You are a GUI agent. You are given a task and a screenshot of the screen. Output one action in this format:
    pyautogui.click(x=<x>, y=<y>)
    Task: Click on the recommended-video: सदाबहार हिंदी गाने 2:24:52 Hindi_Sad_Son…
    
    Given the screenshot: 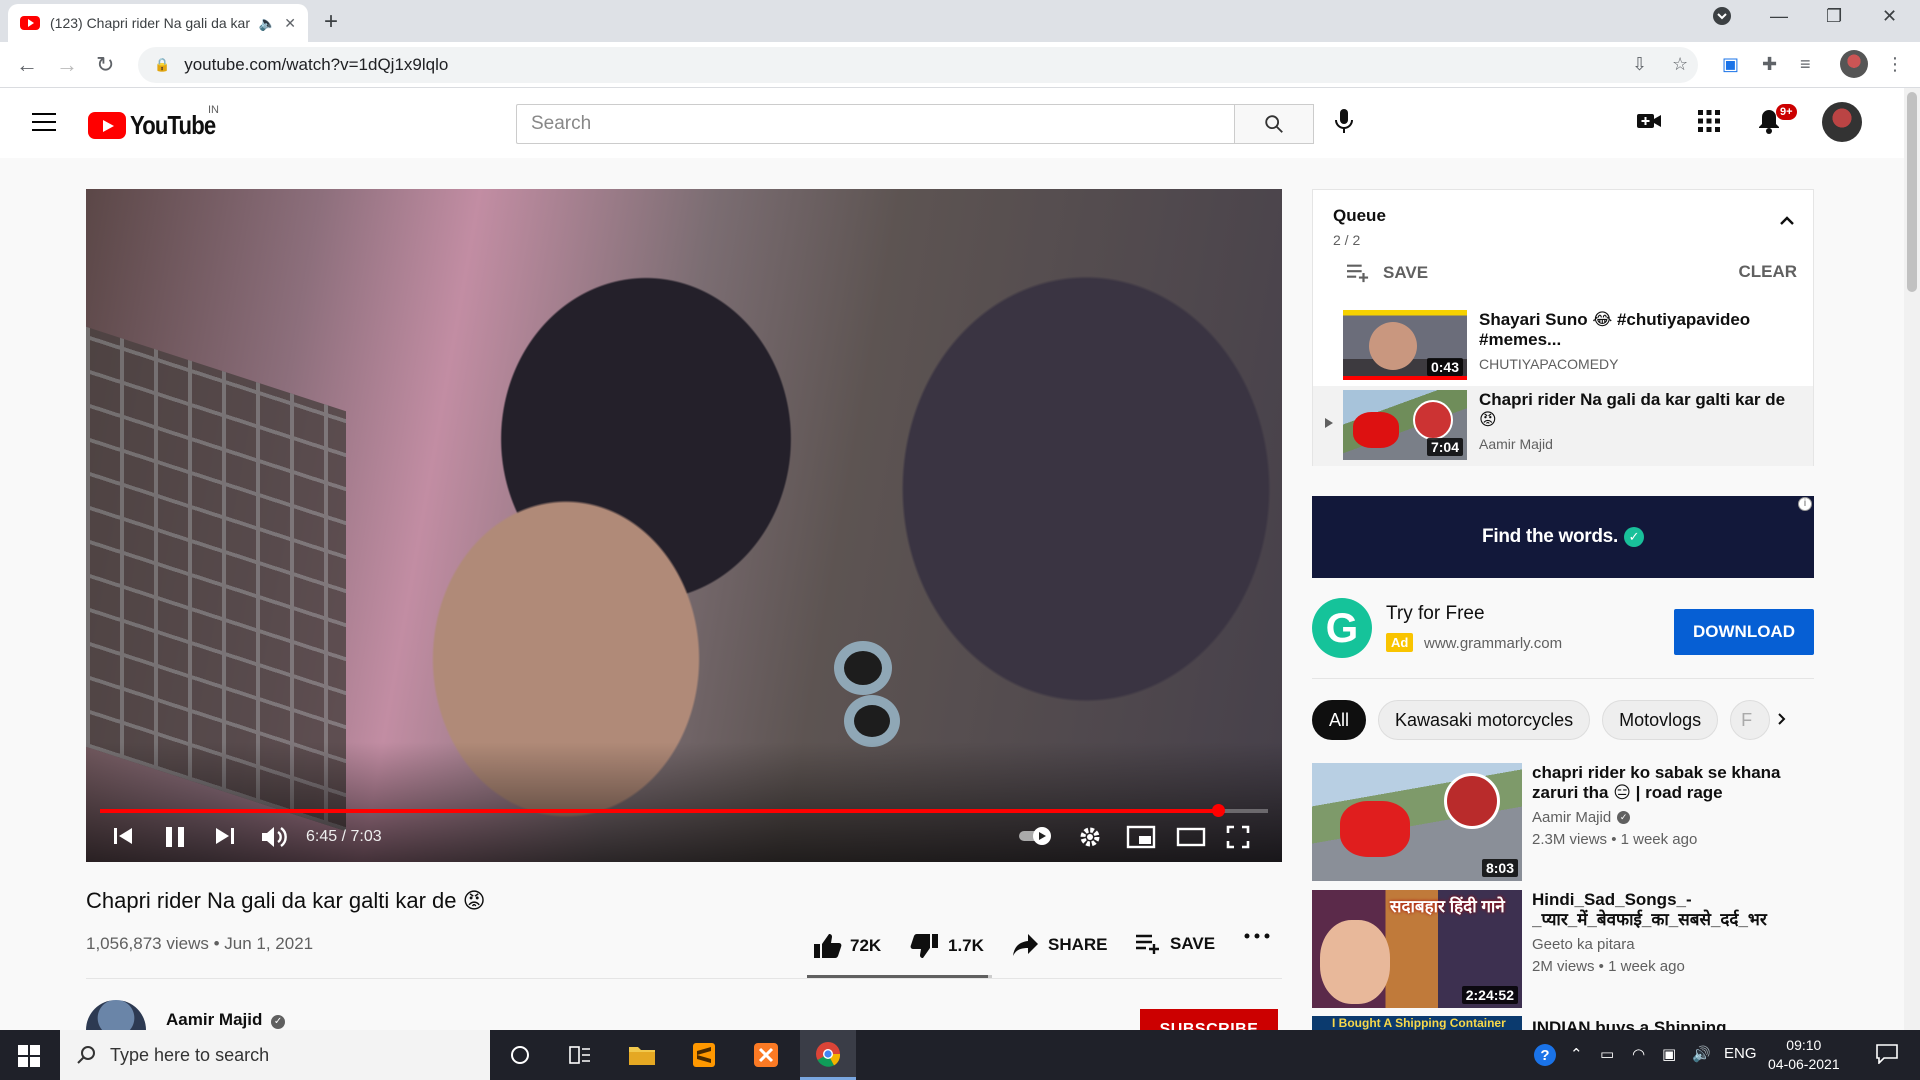 What is the action you would take?
    pyautogui.click(x=1563, y=950)
    